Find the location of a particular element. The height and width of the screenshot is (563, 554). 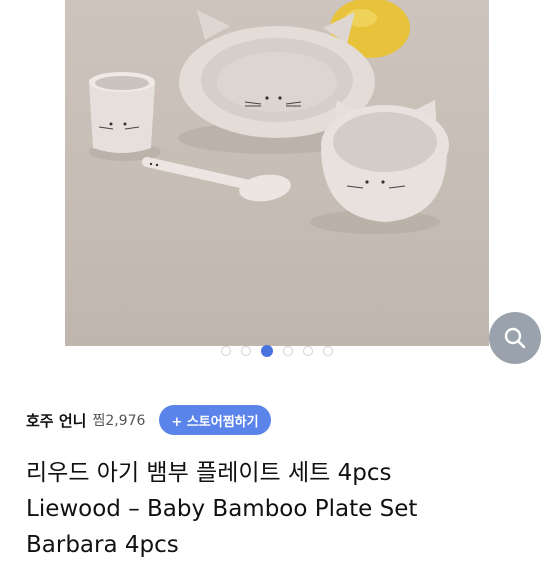

carousel-indicator is located at coordinates (277, 351).